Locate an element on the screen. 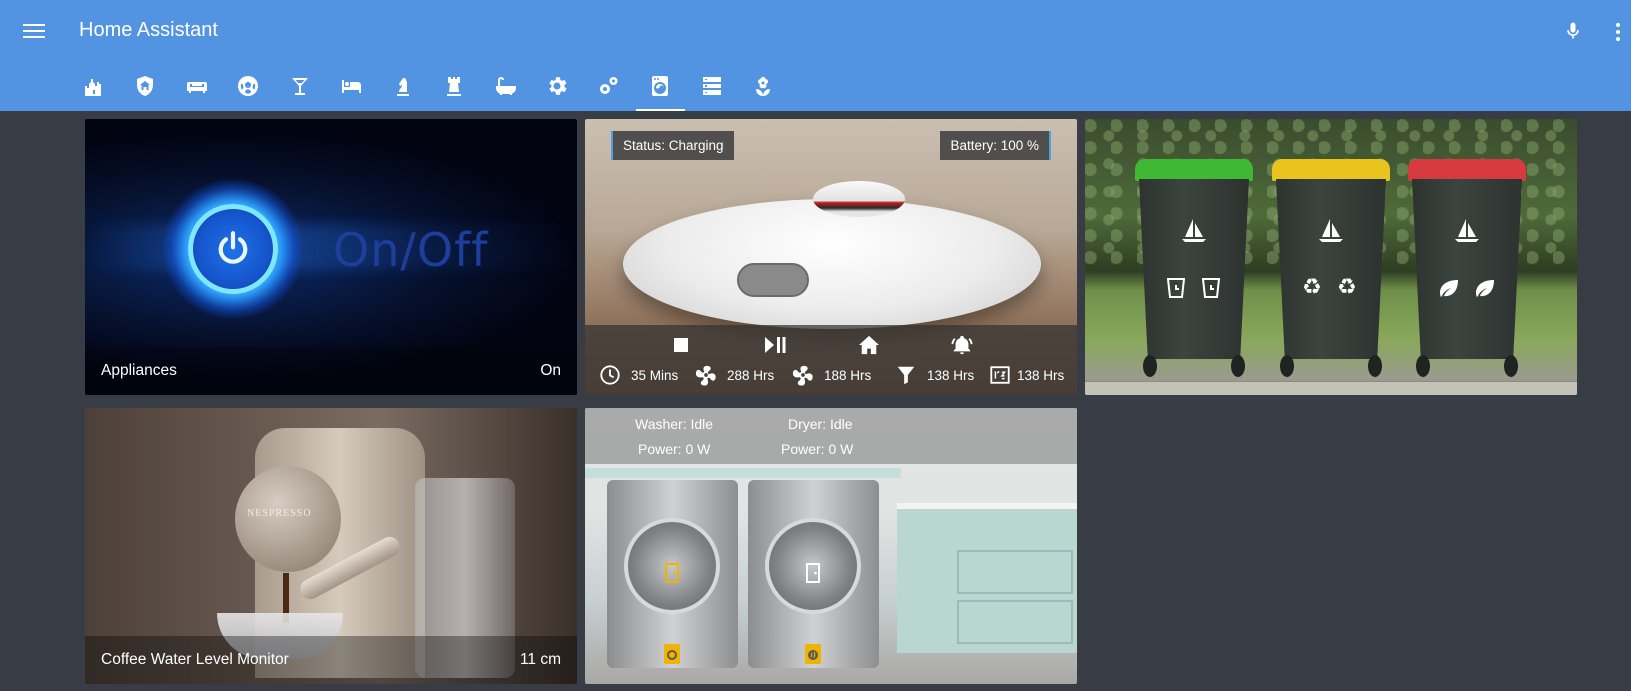  cleaning-time-value: 35 Mins is located at coordinates (655, 375).